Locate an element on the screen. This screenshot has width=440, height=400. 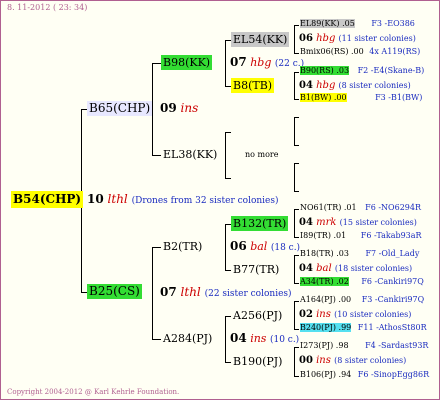
grandparent-row: I89(TR) .01 F6 -Takab93aR is located at coordinates (361, 235).